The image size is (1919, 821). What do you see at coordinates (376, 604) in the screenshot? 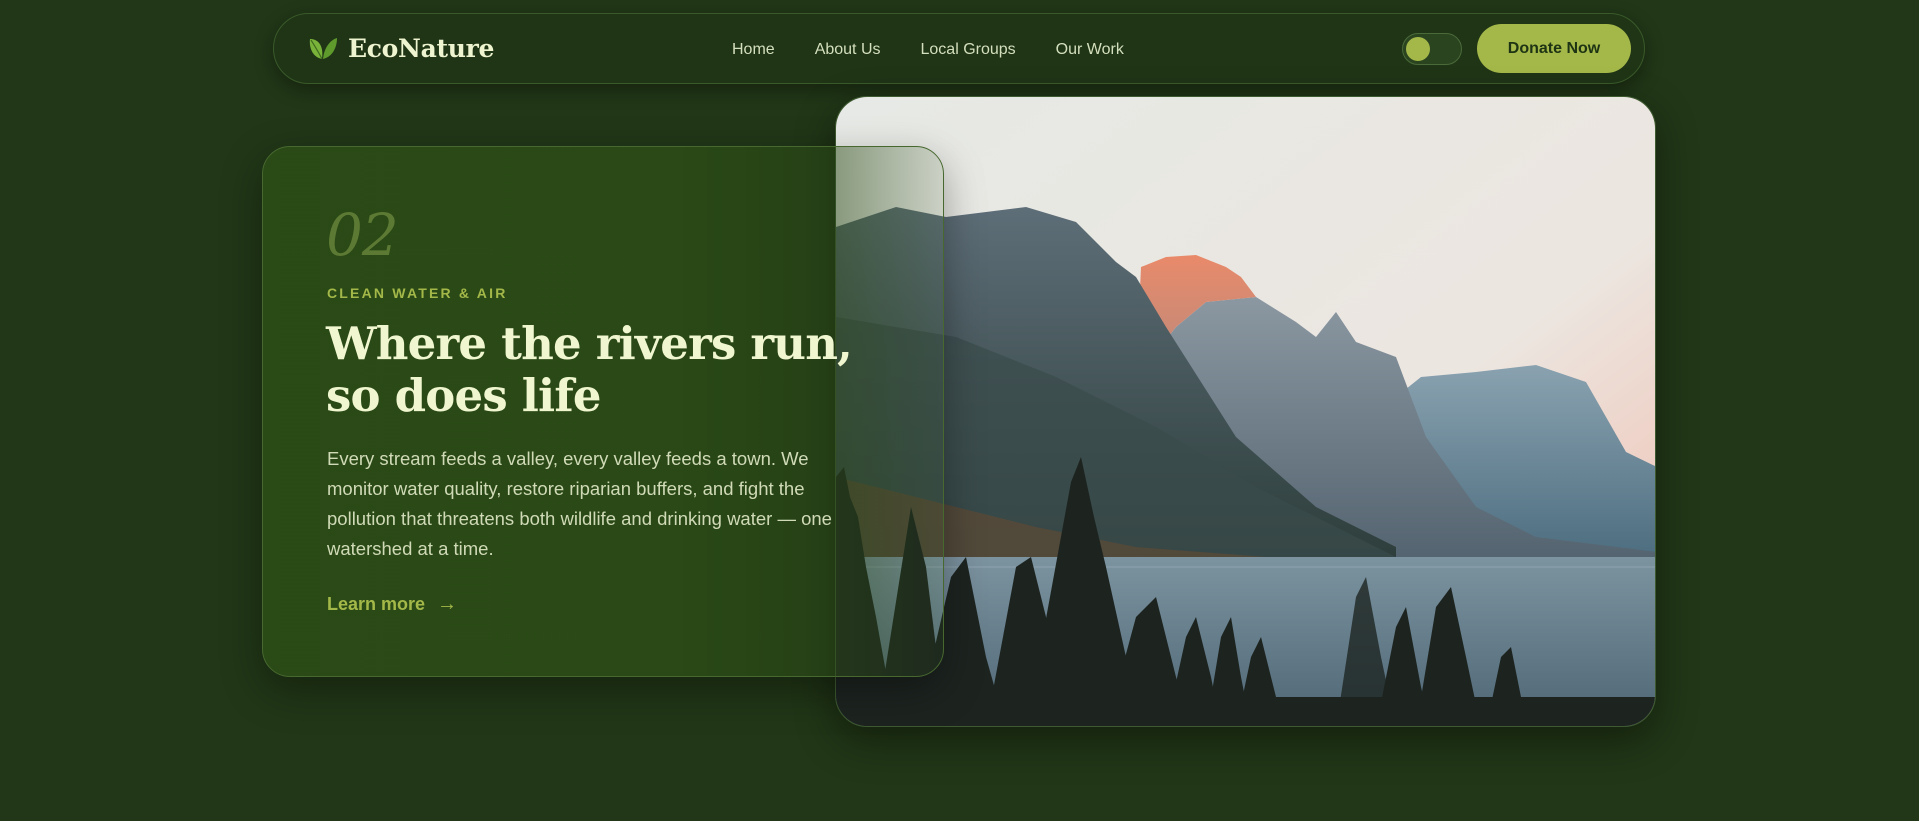
I see `learn-more-label: Learn more` at bounding box center [376, 604].